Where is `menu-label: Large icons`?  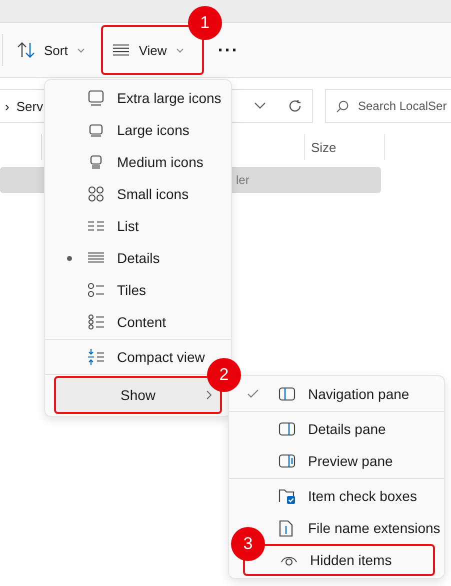
menu-label: Large icons is located at coordinates (153, 130).